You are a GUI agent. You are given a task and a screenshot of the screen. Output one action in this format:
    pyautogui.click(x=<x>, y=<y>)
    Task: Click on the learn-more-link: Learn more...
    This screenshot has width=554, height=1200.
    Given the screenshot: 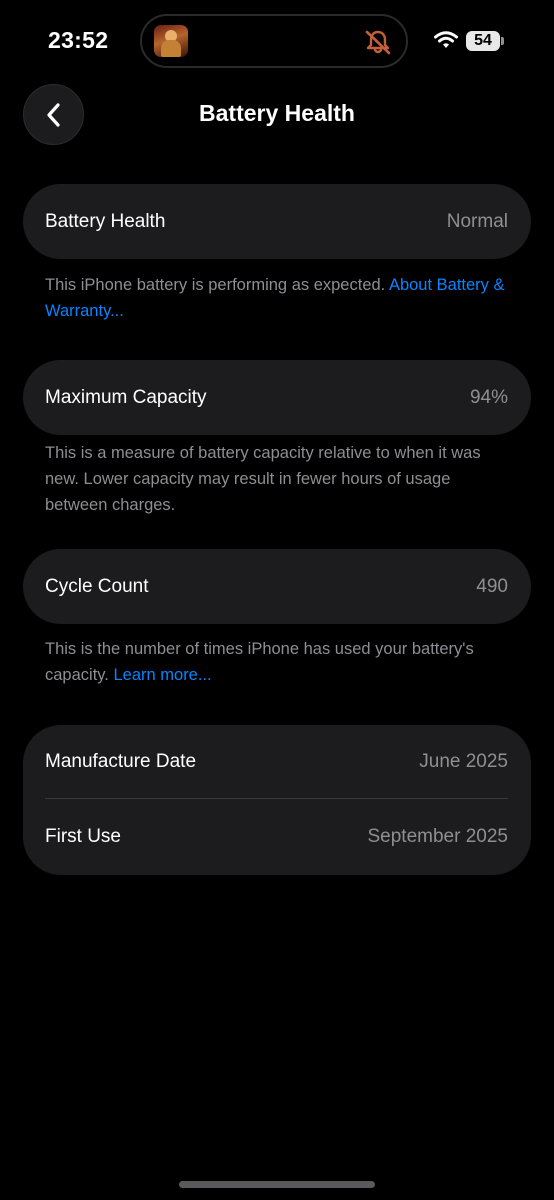 What is the action you would take?
    pyautogui.click(x=162, y=675)
    